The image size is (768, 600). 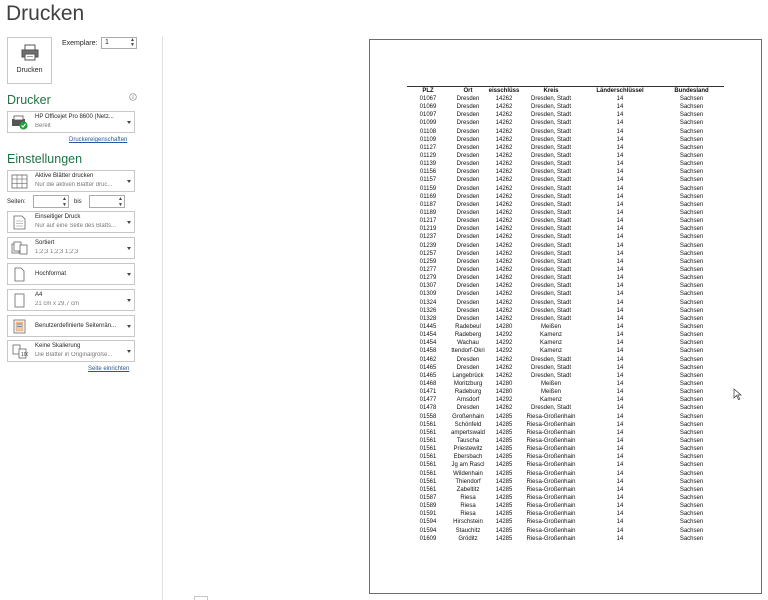 What do you see at coordinates (71, 274) in the screenshot?
I see `orientation-dropdown: Hochformat` at bounding box center [71, 274].